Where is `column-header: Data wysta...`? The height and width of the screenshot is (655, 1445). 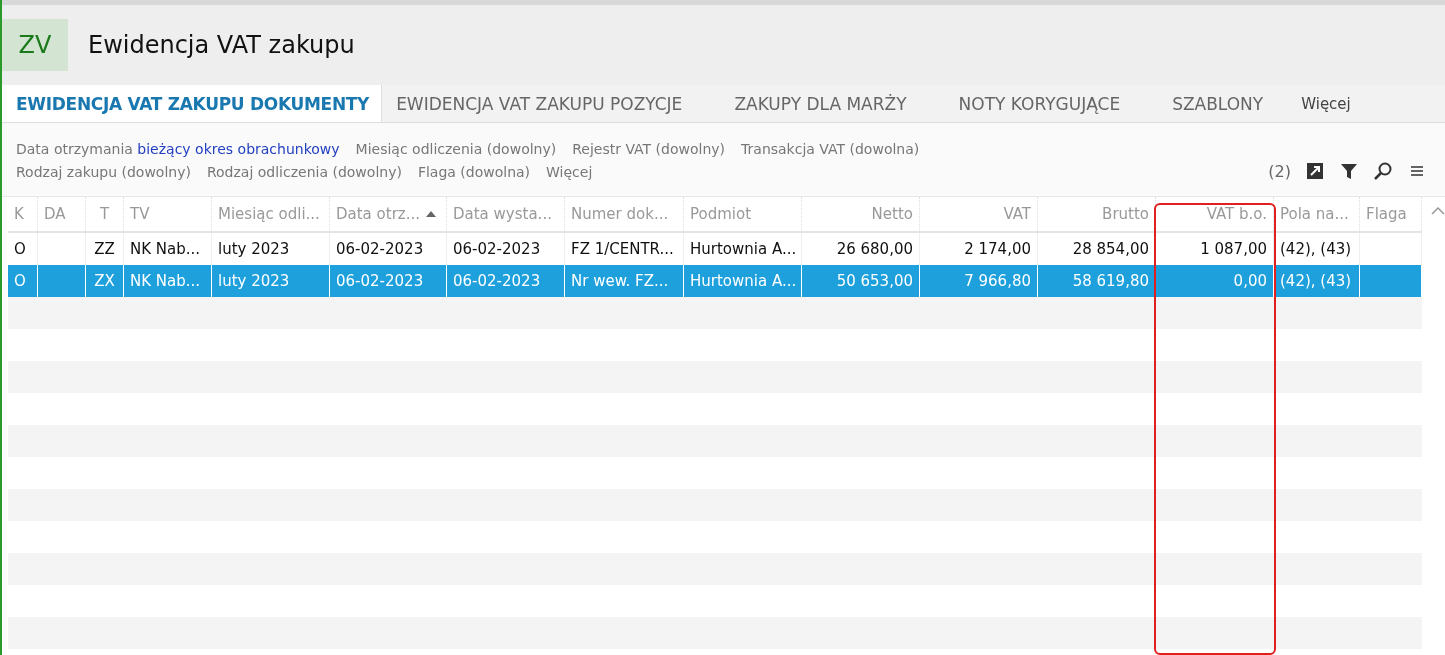
column-header: Data wysta... is located at coordinates (506, 214).